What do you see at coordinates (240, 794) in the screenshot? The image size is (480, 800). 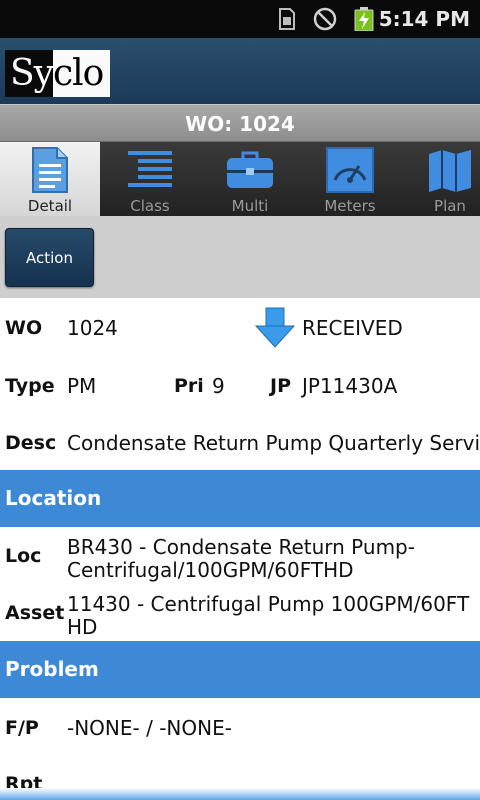 I see `scroll-edge-glow` at bounding box center [240, 794].